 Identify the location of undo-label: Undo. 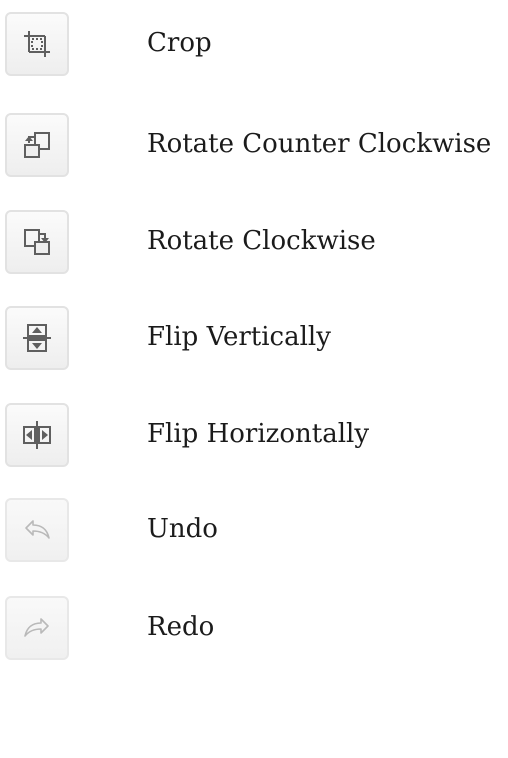
(182, 529).